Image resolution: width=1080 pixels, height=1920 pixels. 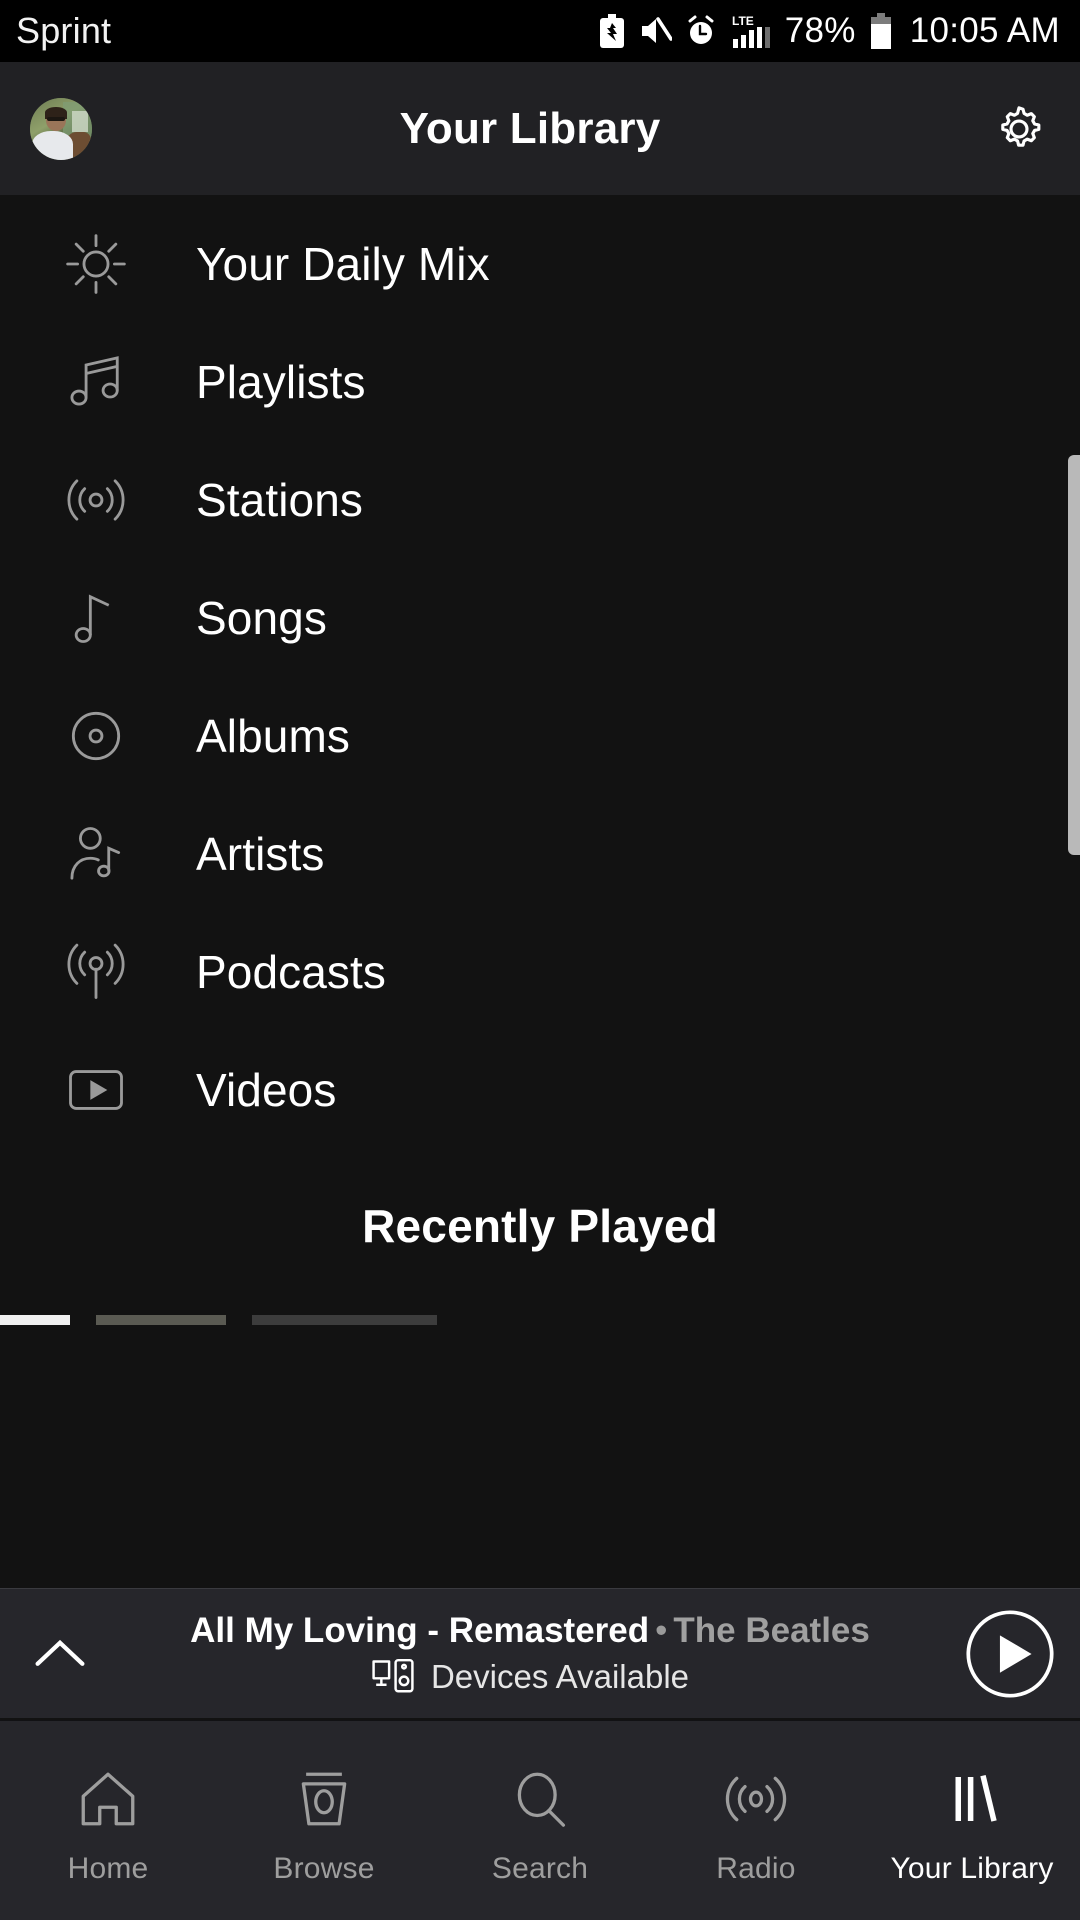 I want to click on library-item-label: Videos, so click(x=266, y=1090).